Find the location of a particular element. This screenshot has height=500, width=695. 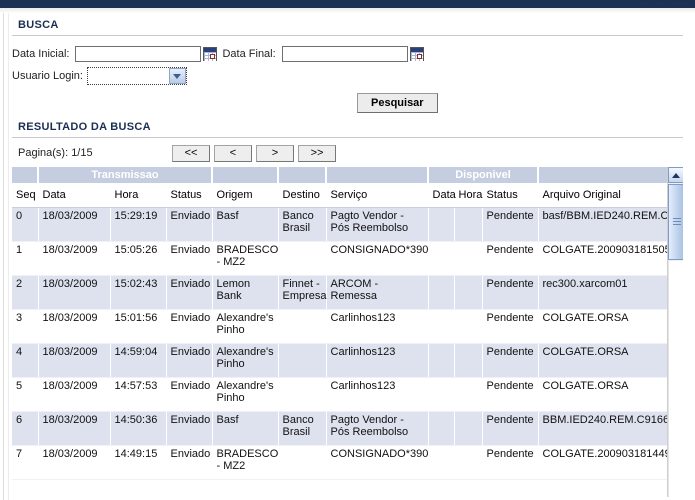

cell-hora: 14:57:53 is located at coordinates (138, 394).